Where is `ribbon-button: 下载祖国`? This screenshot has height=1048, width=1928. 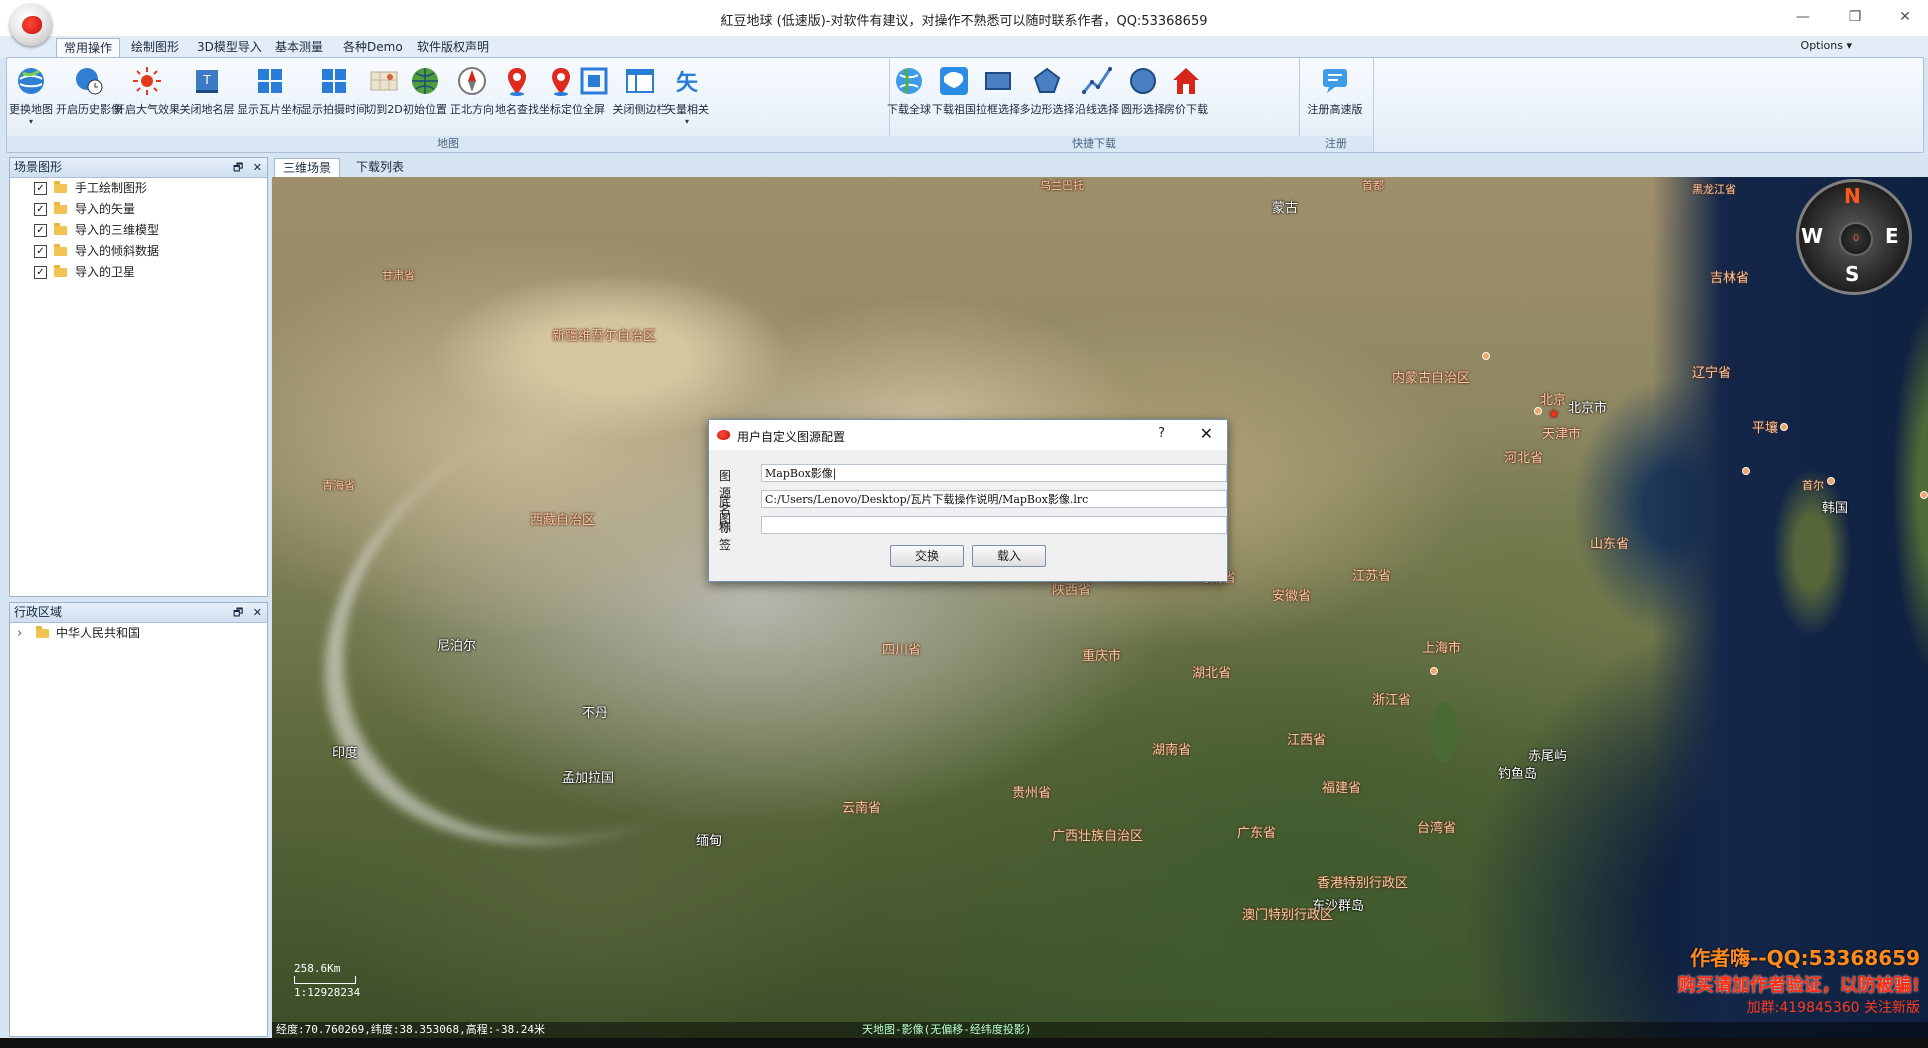 ribbon-button: 下载祖国 is located at coordinates (954, 97).